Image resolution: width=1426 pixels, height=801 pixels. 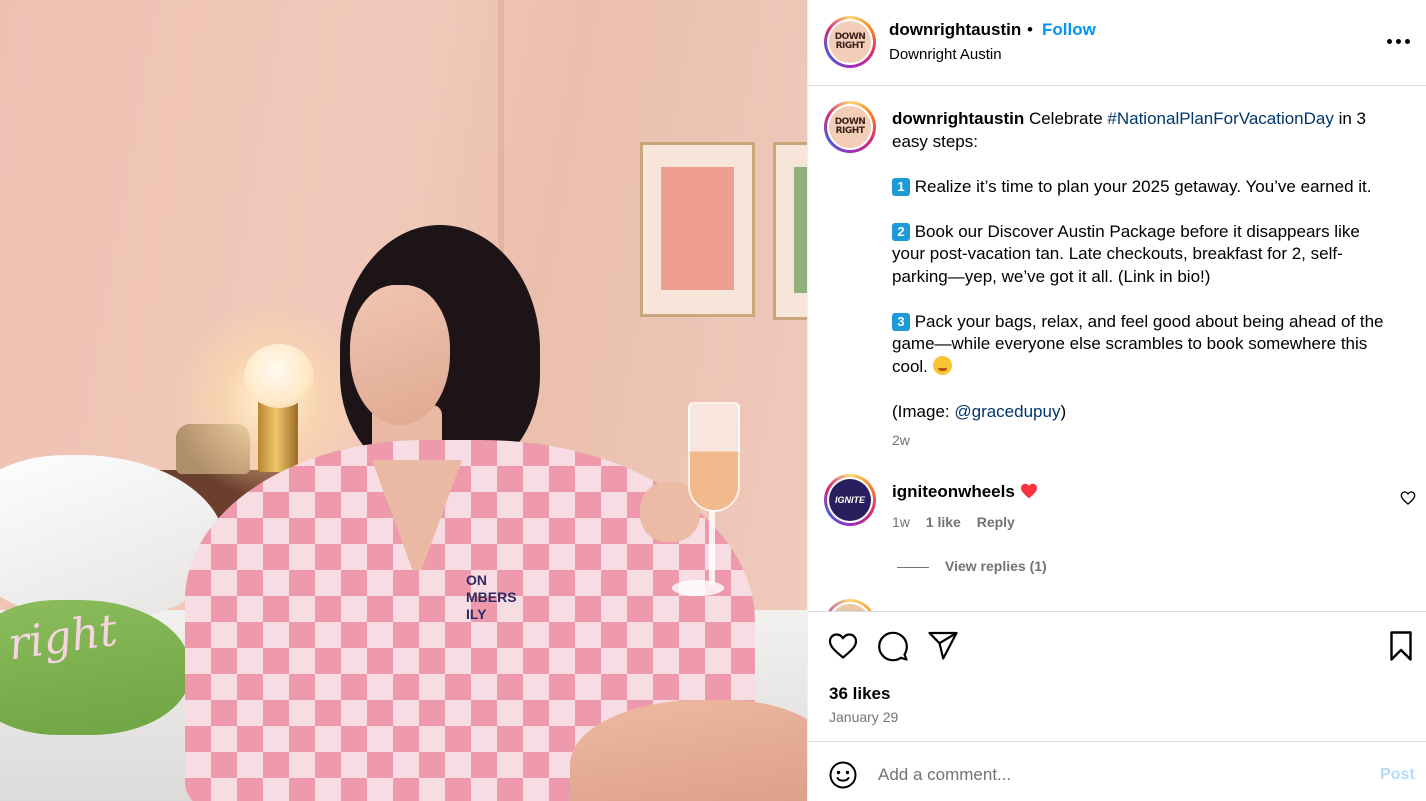 I want to click on post-comment-button: Post, so click(x=1397, y=775).